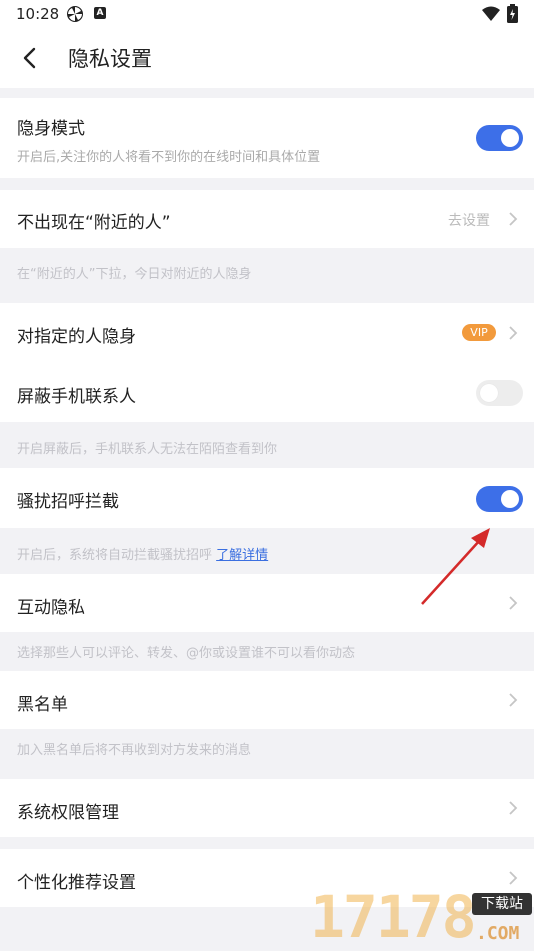  What do you see at coordinates (267, 219) in the screenshot?
I see `nearby-row: 不出现在“附近的人” 去设置` at bounding box center [267, 219].